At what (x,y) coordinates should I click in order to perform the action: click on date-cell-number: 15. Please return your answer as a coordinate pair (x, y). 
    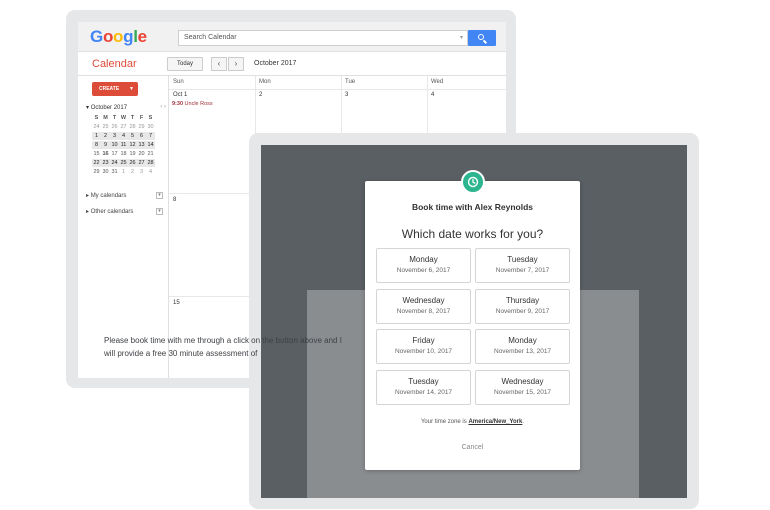
    Looking at the image, I should click on (176, 303).